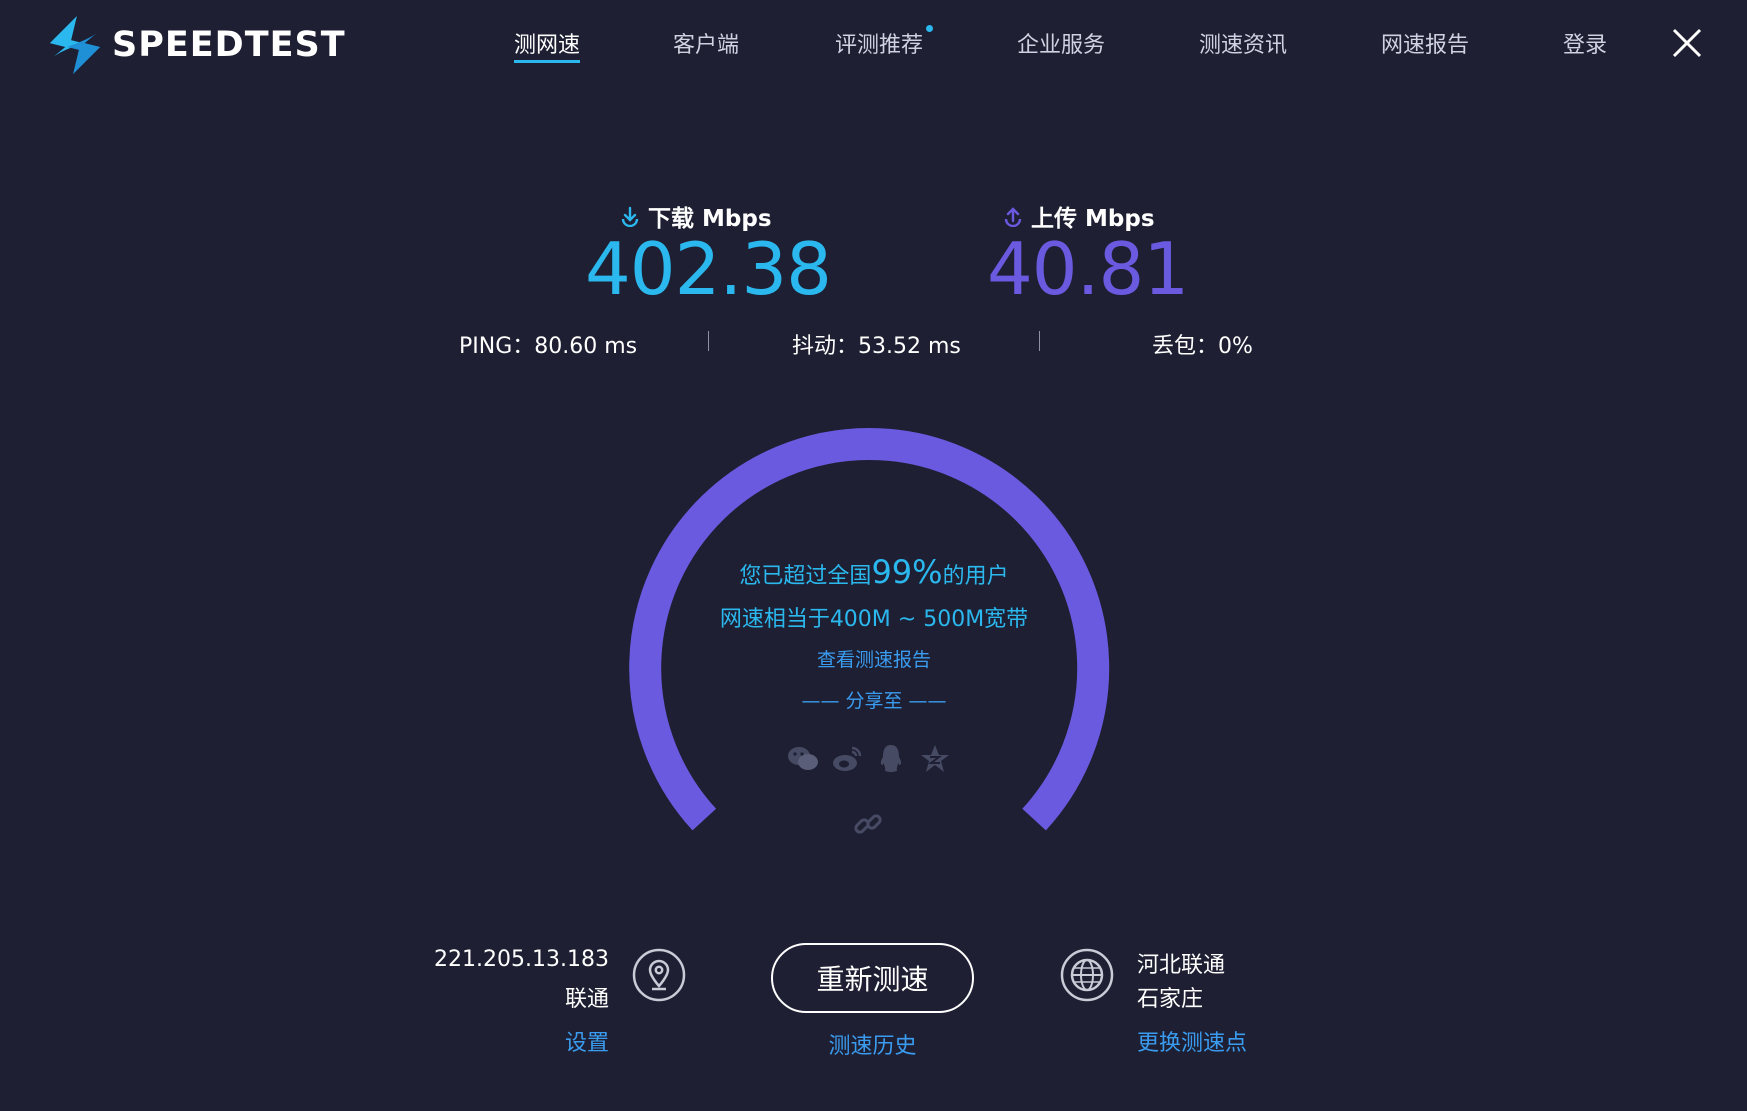  I want to click on nav-enterprise: 企业服务, so click(1061, 43).